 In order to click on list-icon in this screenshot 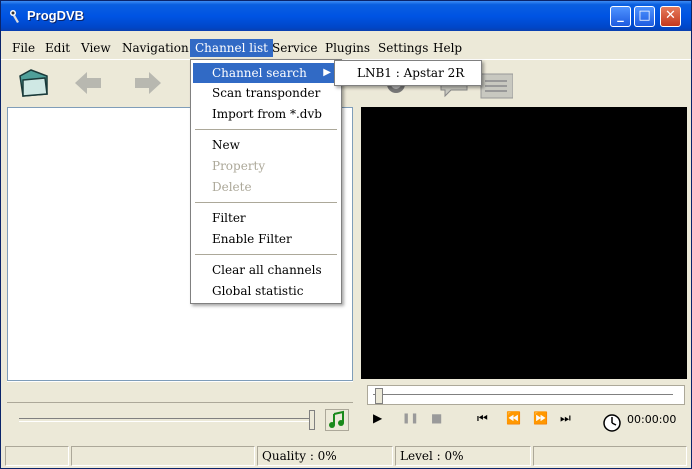, I will do `click(496, 83)`.